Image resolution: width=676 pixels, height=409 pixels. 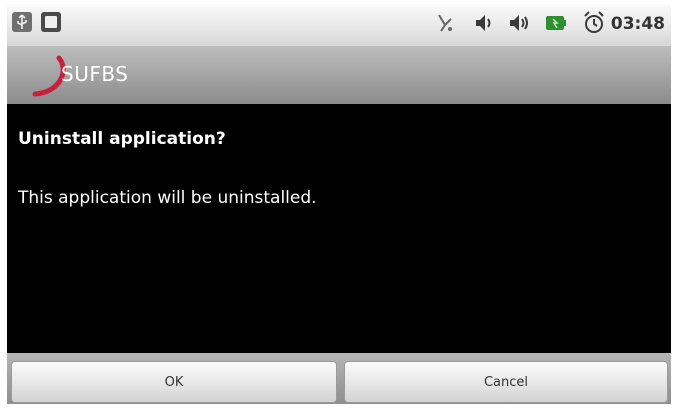 I want to click on cancel-button: Cancel, so click(x=506, y=382).